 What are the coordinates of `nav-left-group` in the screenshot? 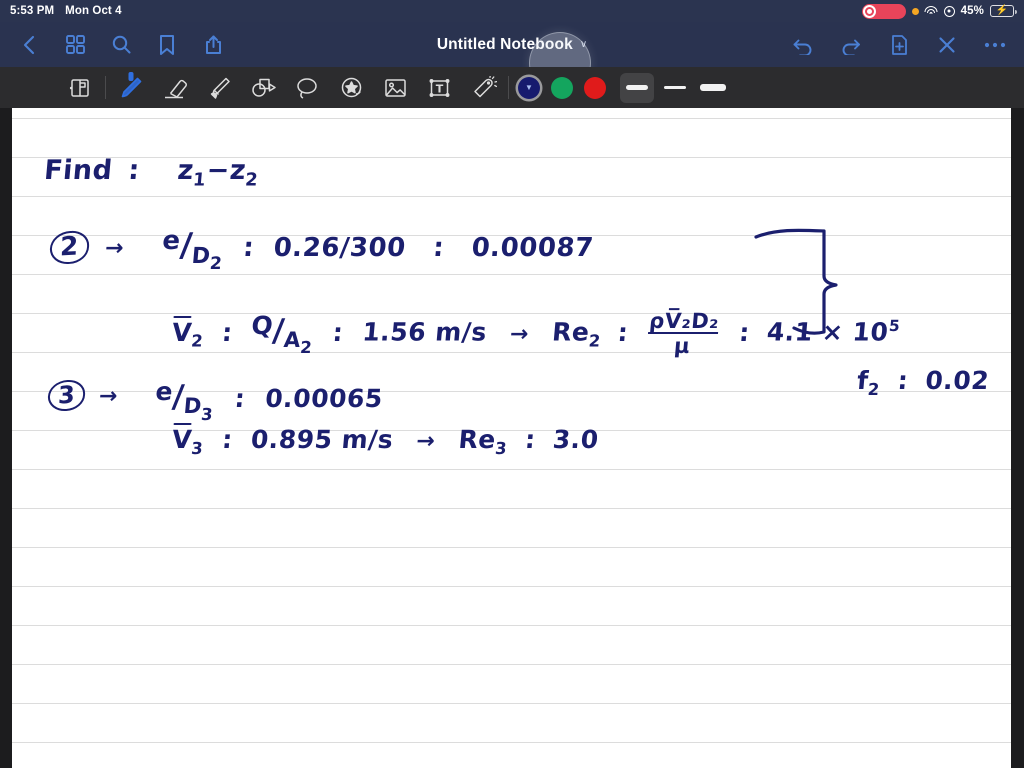 It's located at (121, 45).